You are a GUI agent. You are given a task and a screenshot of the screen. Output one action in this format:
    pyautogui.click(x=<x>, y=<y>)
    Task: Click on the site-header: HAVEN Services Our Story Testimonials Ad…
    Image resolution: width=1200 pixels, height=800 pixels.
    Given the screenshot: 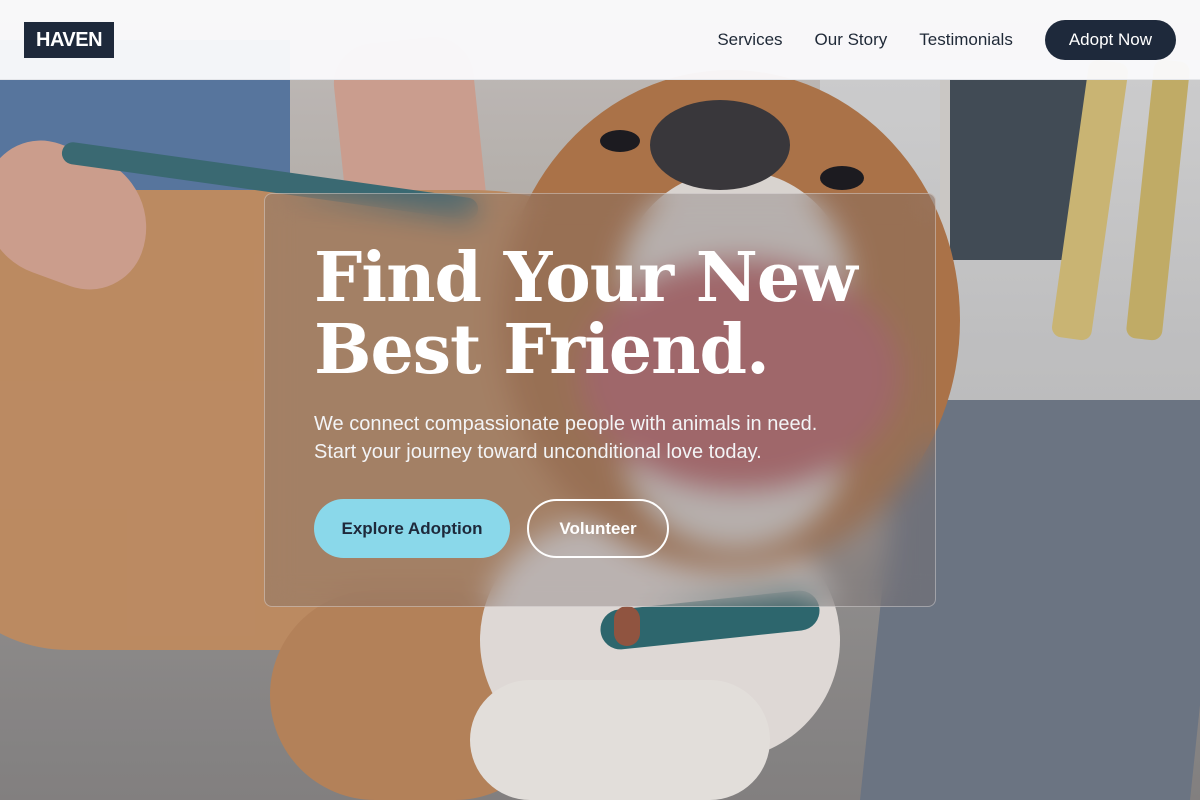 What is the action you would take?
    pyautogui.click(x=600, y=40)
    